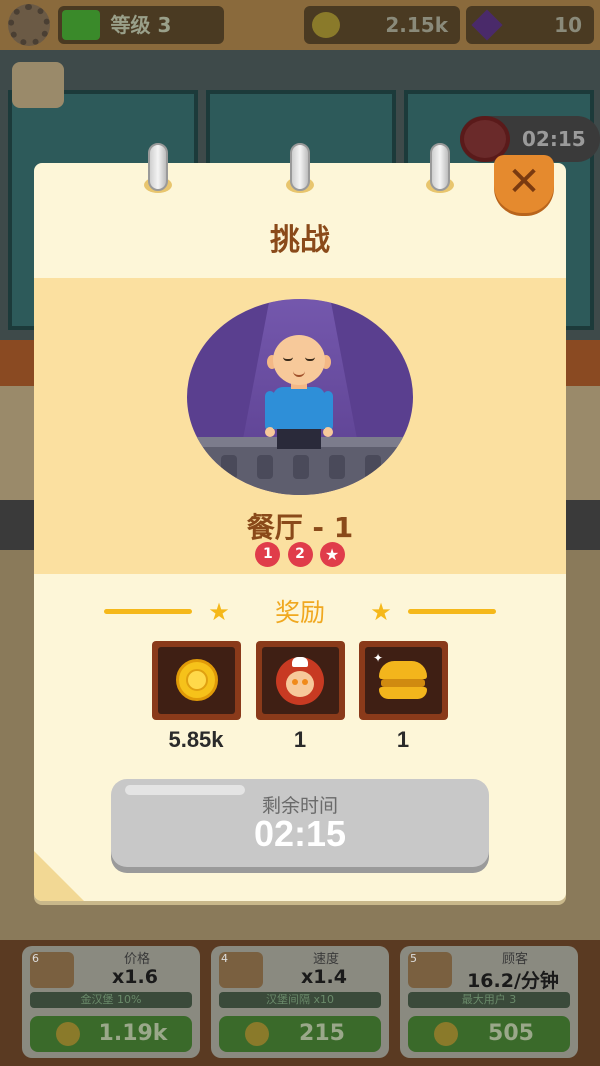  What do you see at coordinates (38, 85) in the screenshot?
I see `daily-calendar-icon` at bounding box center [38, 85].